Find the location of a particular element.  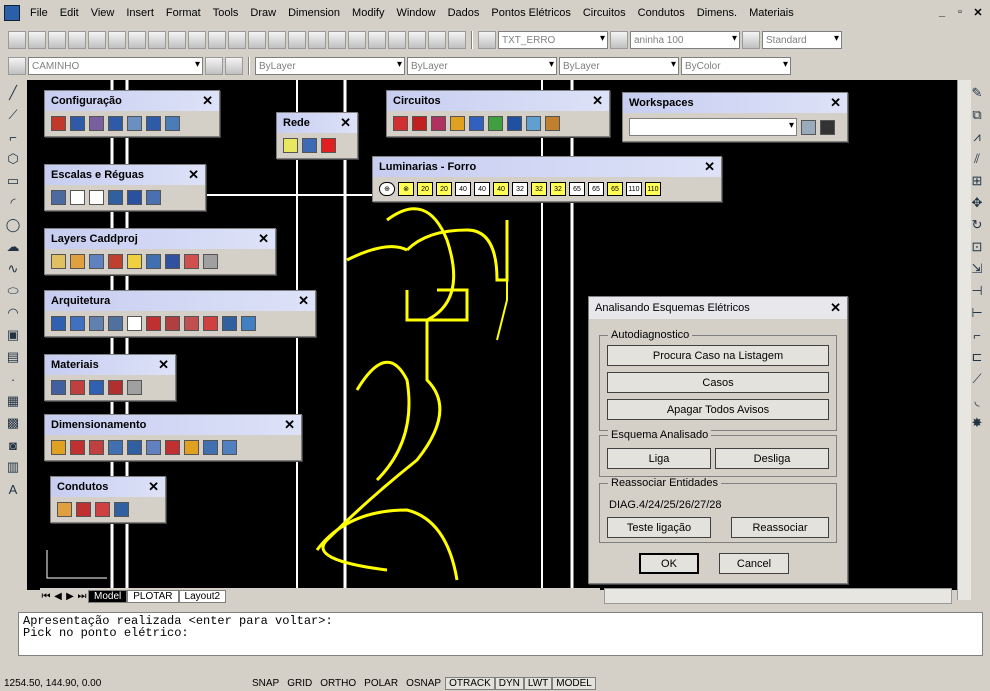

palette-title: Rede ✕ is located at coordinates (317, 123).